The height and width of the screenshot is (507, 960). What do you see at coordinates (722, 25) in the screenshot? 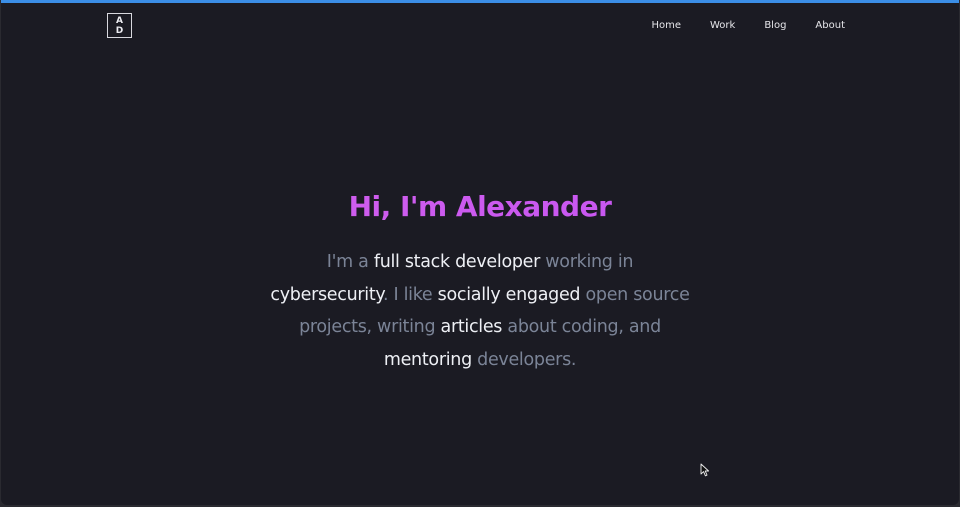
I see `nav-work-link: Work` at bounding box center [722, 25].